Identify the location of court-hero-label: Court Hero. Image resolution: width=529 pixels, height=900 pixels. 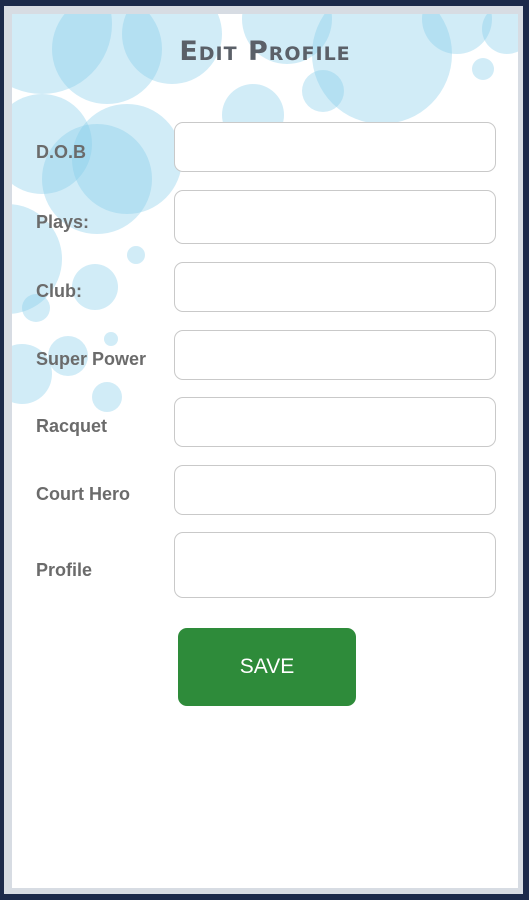
(83, 494).